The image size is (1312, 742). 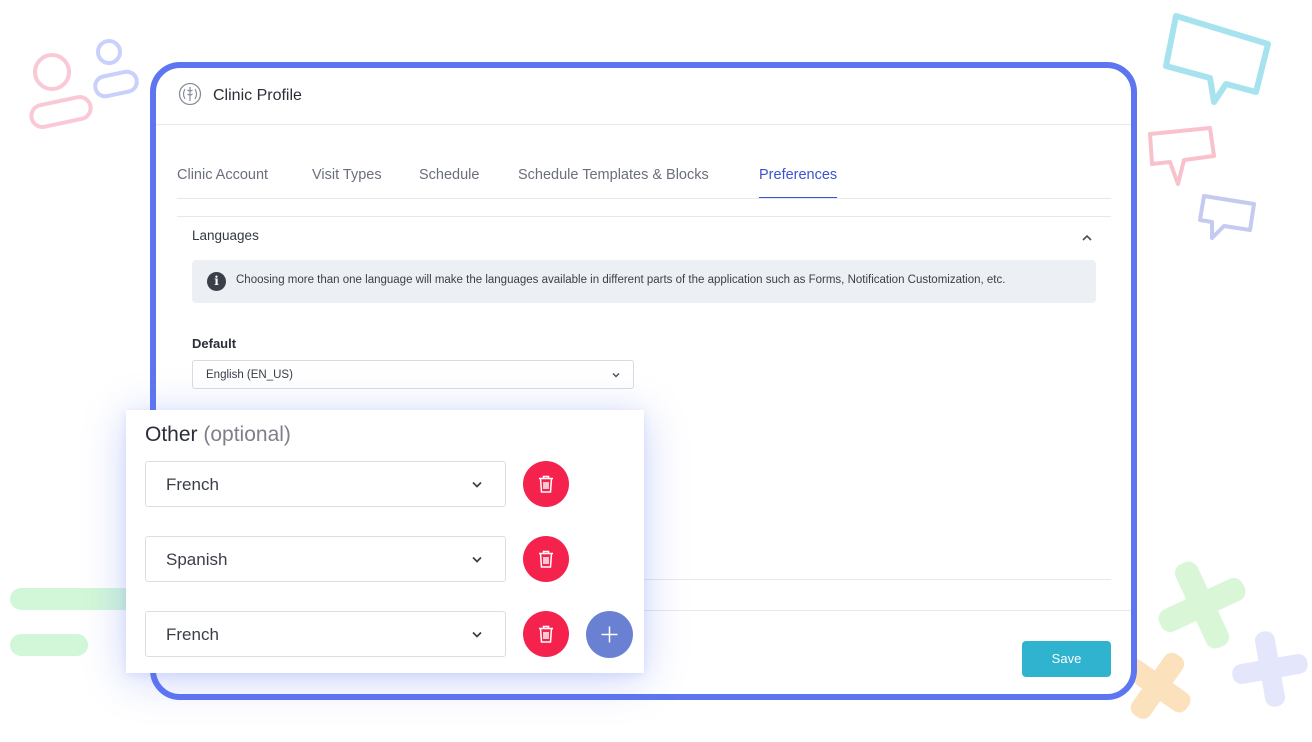 What do you see at coordinates (247, 434) in the screenshot?
I see `optional-label: (optional)` at bounding box center [247, 434].